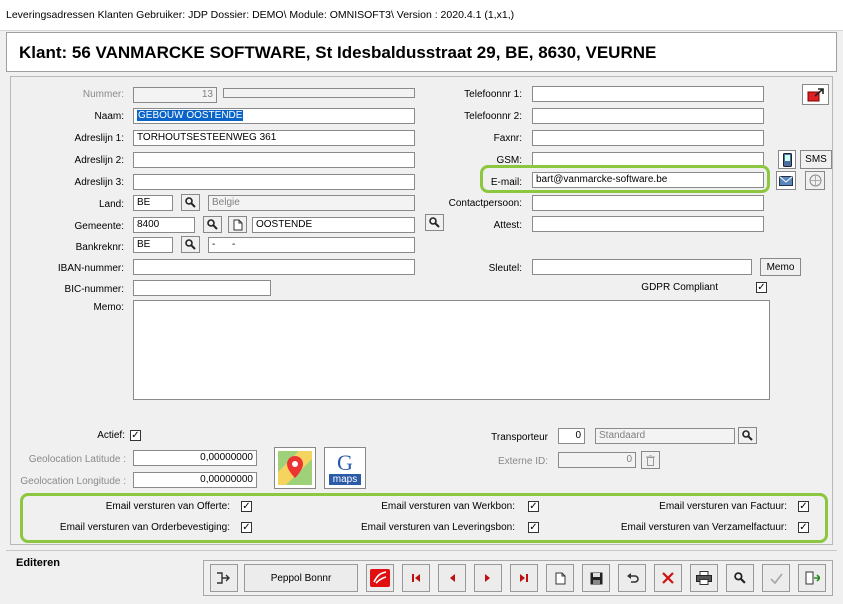 The image size is (843, 604). I want to click on adreslijn1-label: Adreslijn 1:, so click(99, 138).